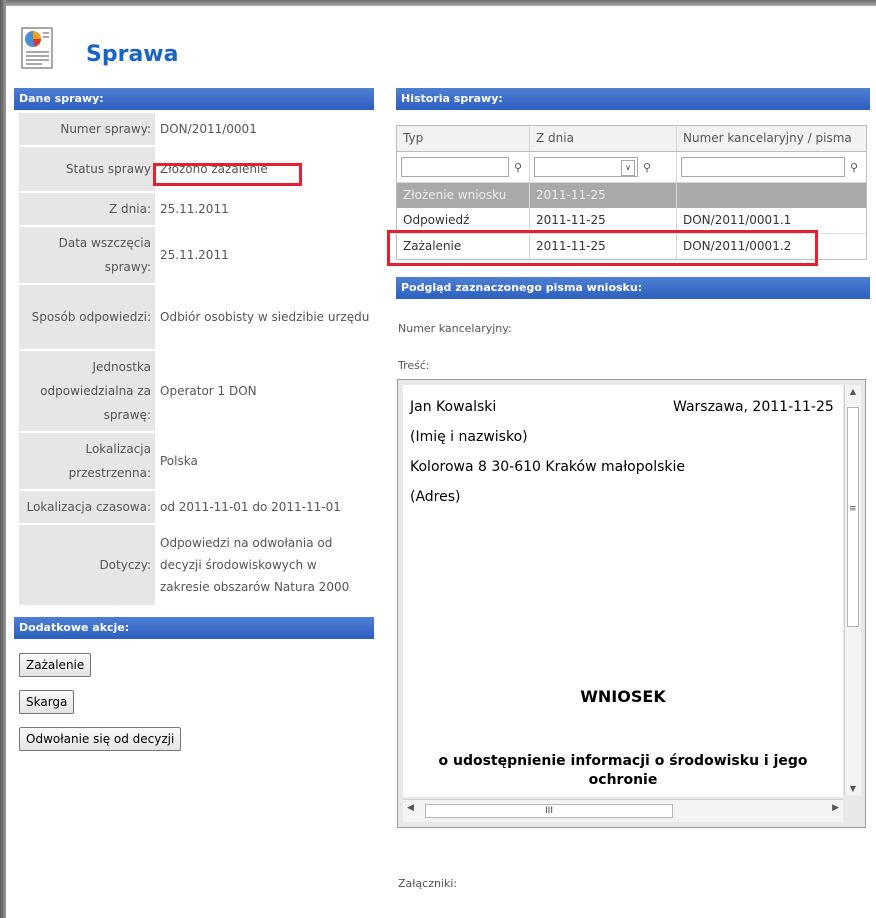 This screenshot has height=918, width=876. What do you see at coordinates (549, 811) in the screenshot?
I see `horizontal-scroll-thumb: III` at bounding box center [549, 811].